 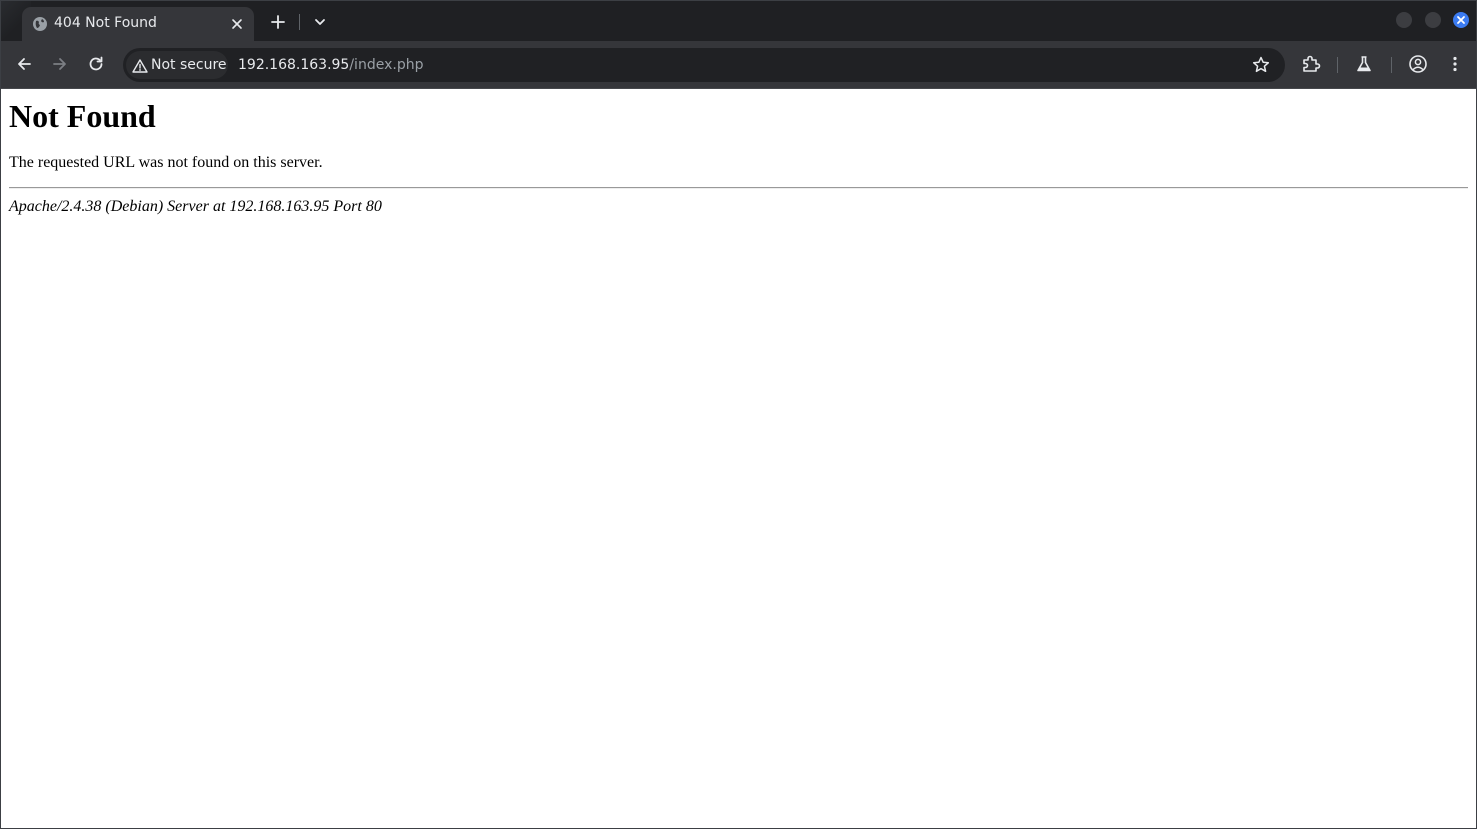 What do you see at coordinates (189, 65) in the screenshot?
I see `security-chip-label: Not secure` at bounding box center [189, 65].